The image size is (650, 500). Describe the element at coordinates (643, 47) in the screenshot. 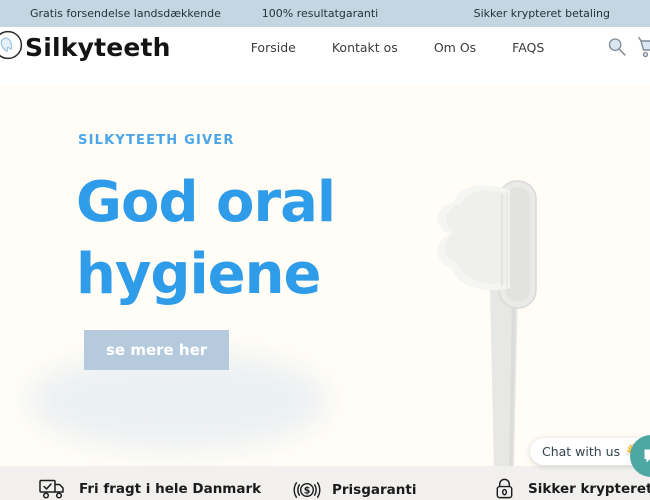

I see `cart-icon` at that location.